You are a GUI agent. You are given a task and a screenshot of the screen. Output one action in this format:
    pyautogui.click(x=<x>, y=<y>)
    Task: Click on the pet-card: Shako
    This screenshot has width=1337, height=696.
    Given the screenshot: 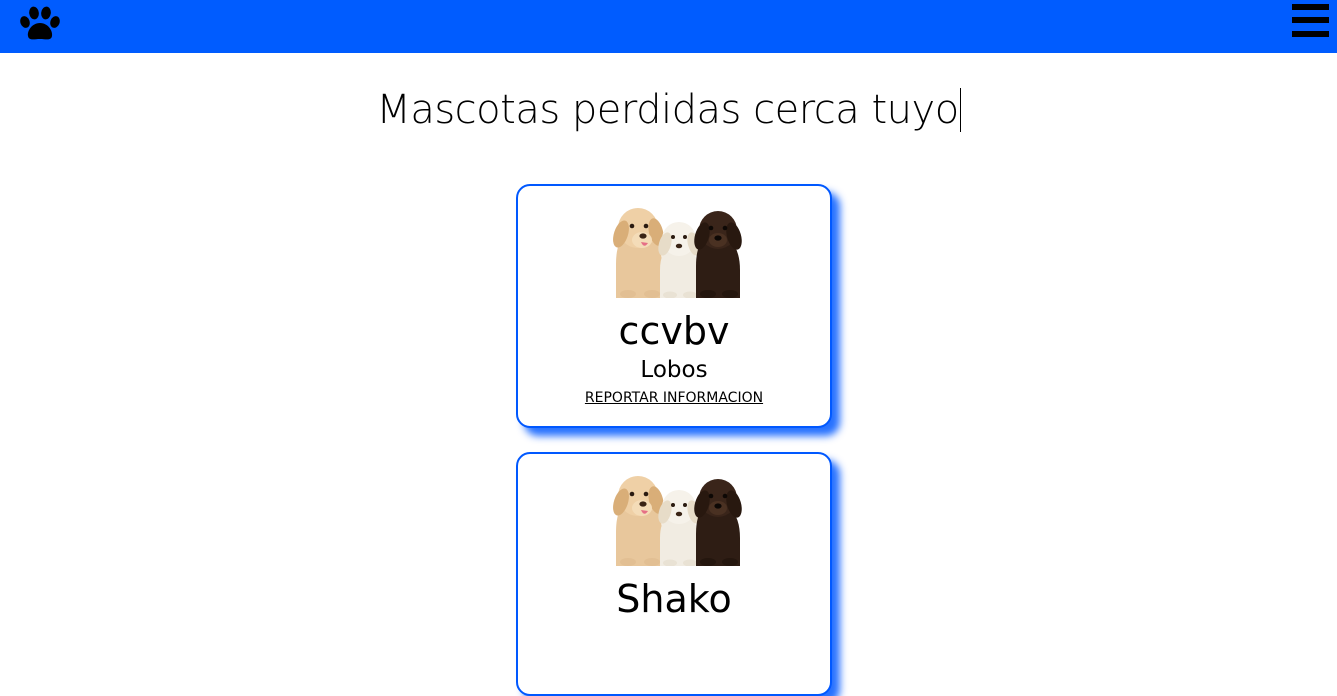 What is the action you would take?
    pyautogui.click(x=674, y=574)
    